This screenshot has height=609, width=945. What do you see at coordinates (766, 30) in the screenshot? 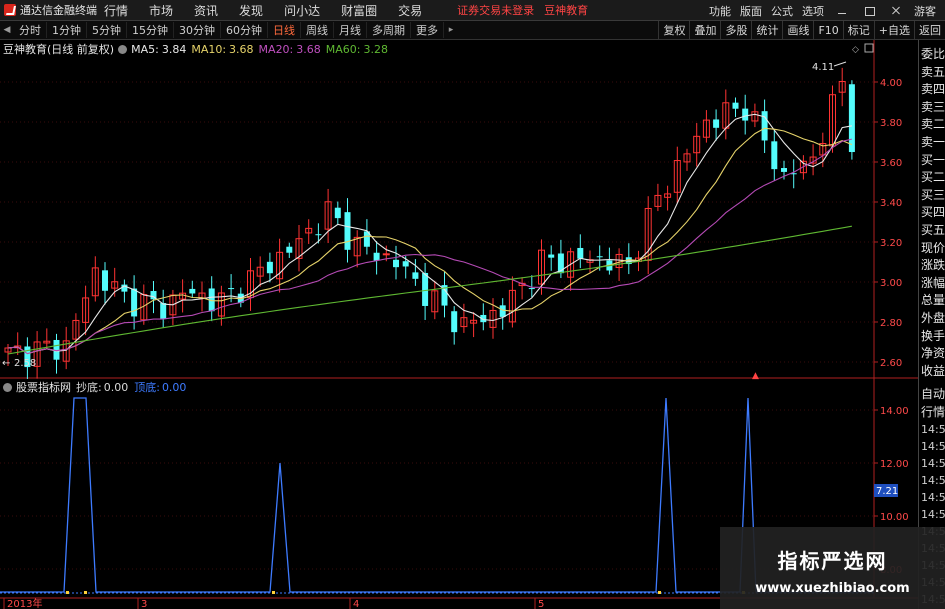
I see `statistics-button: 统计` at bounding box center [766, 30].